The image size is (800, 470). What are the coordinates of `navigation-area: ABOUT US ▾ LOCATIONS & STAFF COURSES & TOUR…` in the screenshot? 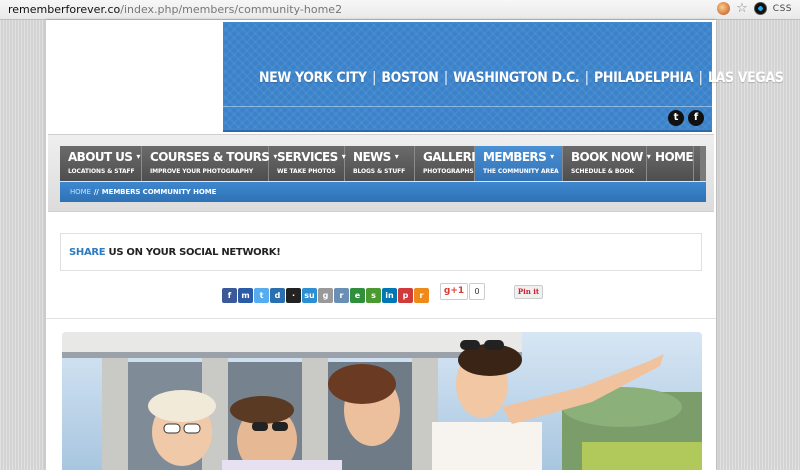 It's located at (381, 173).